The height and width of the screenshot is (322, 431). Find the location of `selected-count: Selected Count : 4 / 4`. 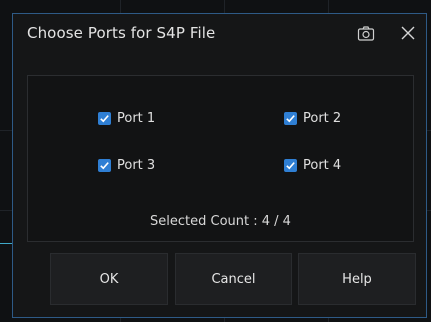

selected-count: Selected Count : 4 / 4 is located at coordinates (220, 221).